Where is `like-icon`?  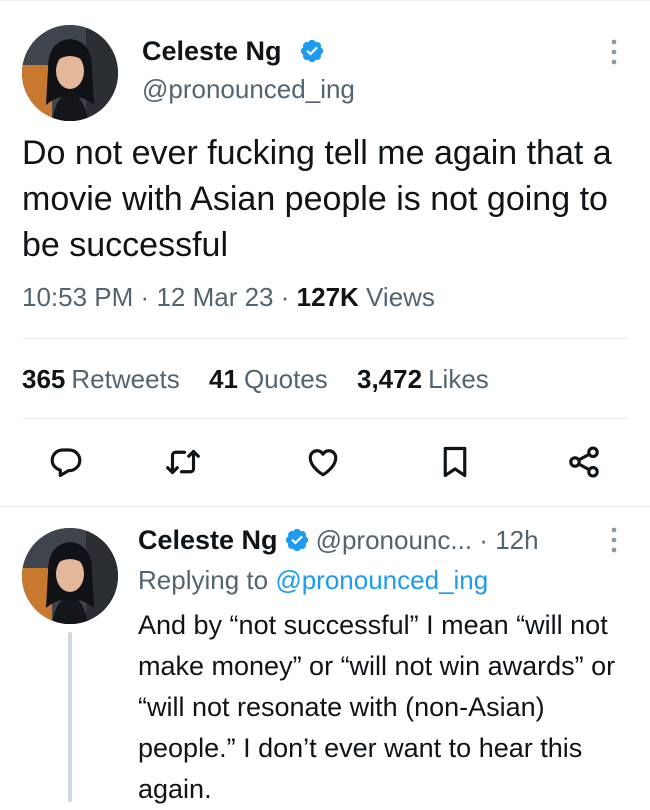 like-icon is located at coordinates (323, 463).